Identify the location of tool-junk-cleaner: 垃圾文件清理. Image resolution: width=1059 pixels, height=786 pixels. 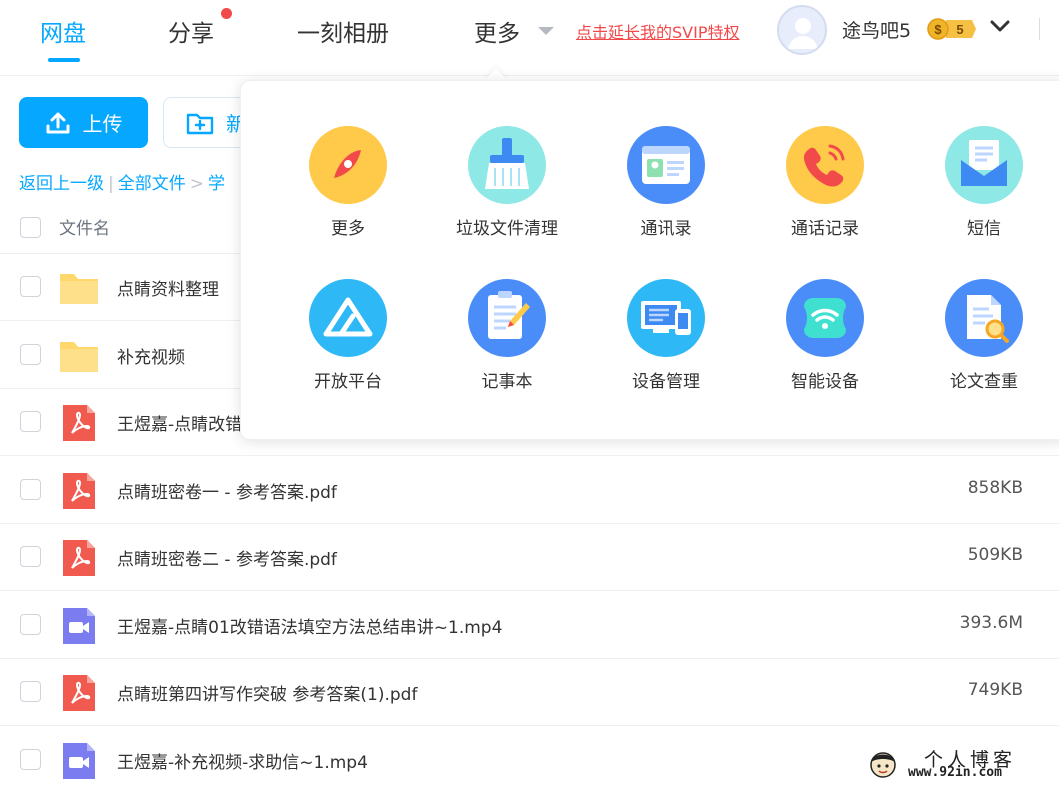
(507, 191).